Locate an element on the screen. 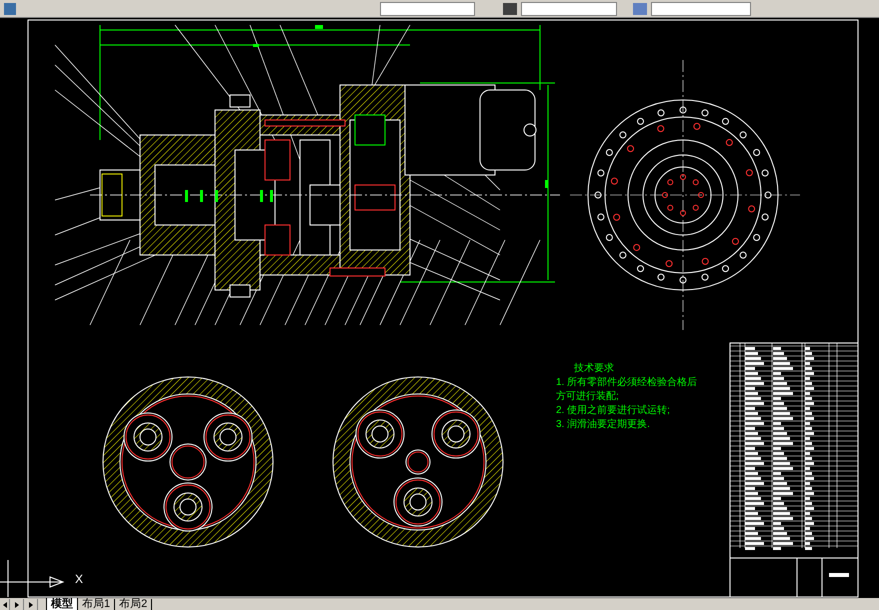  tech-requirements-line: 3. 润滑油要定期更换. is located at coordinates (603, 425).